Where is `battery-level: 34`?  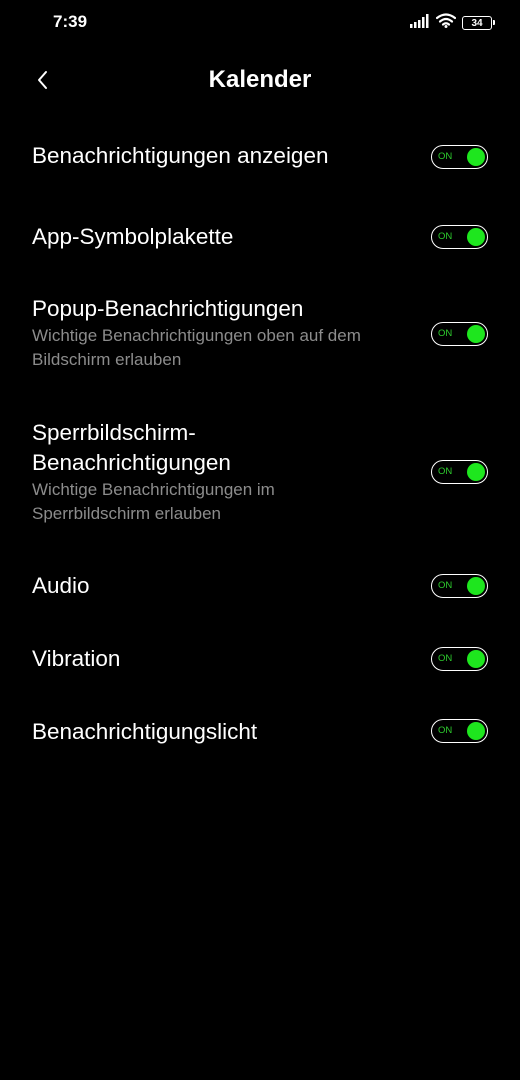 battery-level: 34 is located at coordinates (477, 23).